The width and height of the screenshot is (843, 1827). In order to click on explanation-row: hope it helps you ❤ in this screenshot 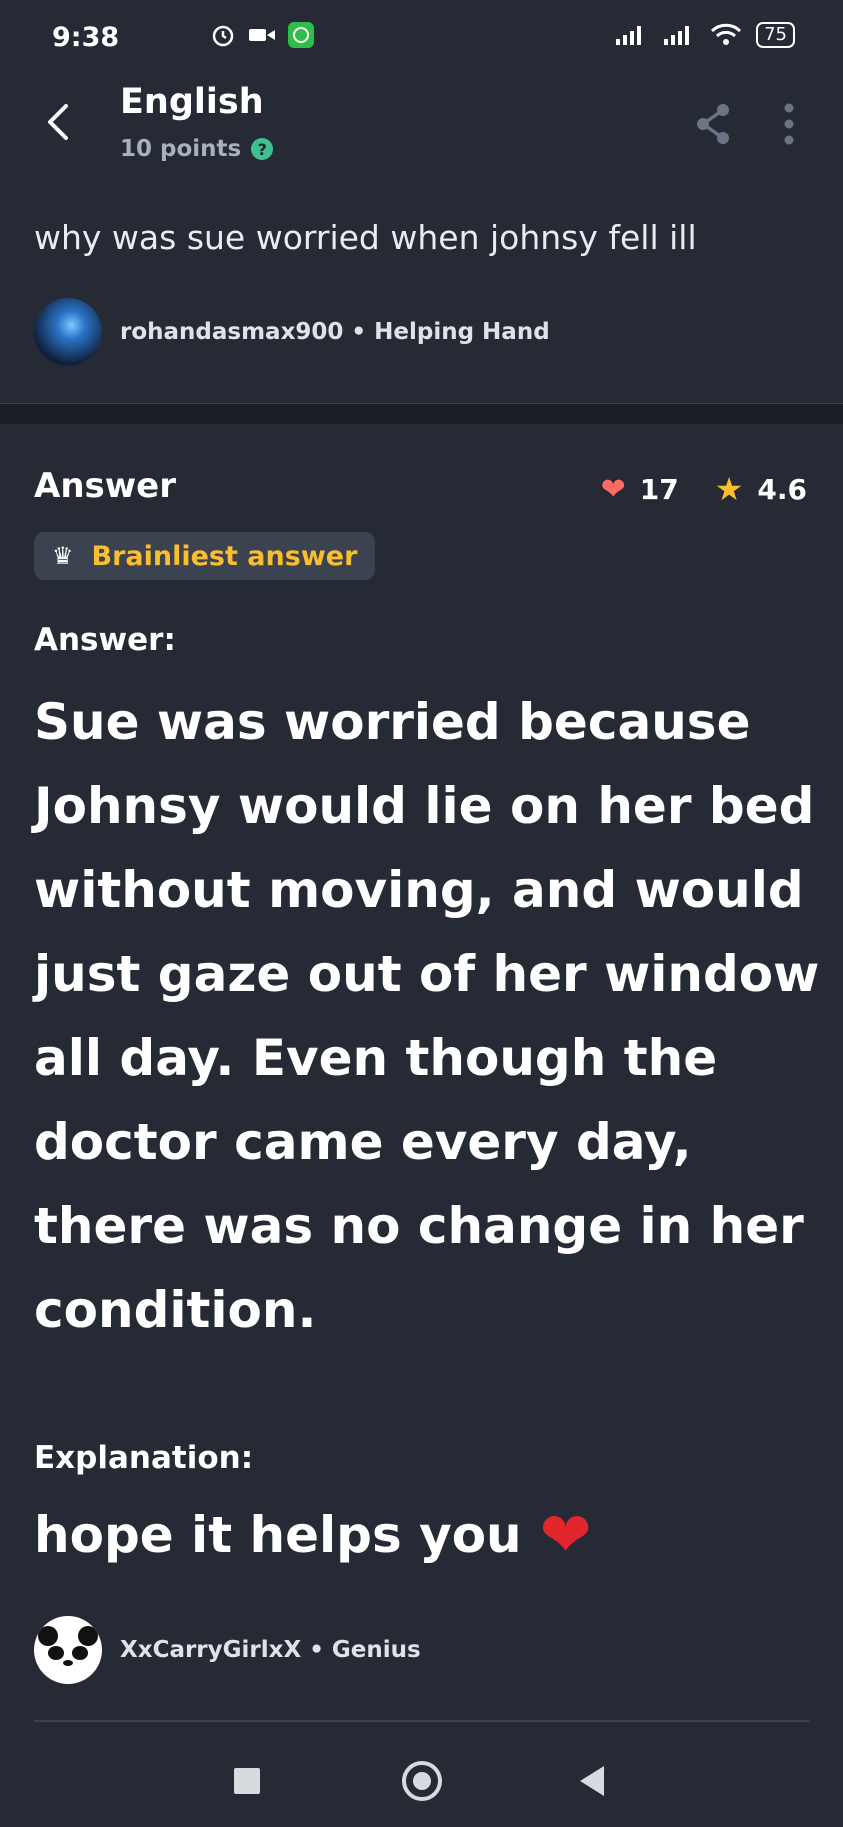, I will do `click(313, 1534)`.